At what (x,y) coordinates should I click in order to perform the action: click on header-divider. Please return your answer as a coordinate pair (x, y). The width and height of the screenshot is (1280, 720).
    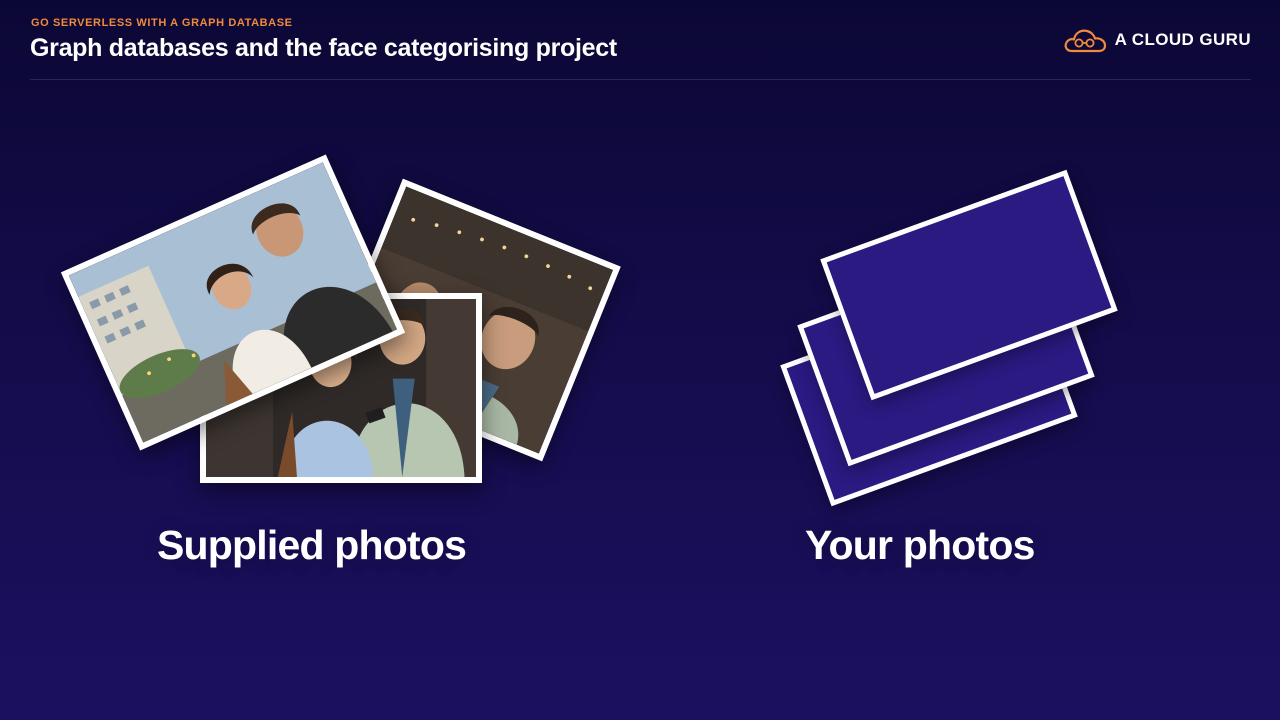
    Looking at the image, I should click on (640, 79).